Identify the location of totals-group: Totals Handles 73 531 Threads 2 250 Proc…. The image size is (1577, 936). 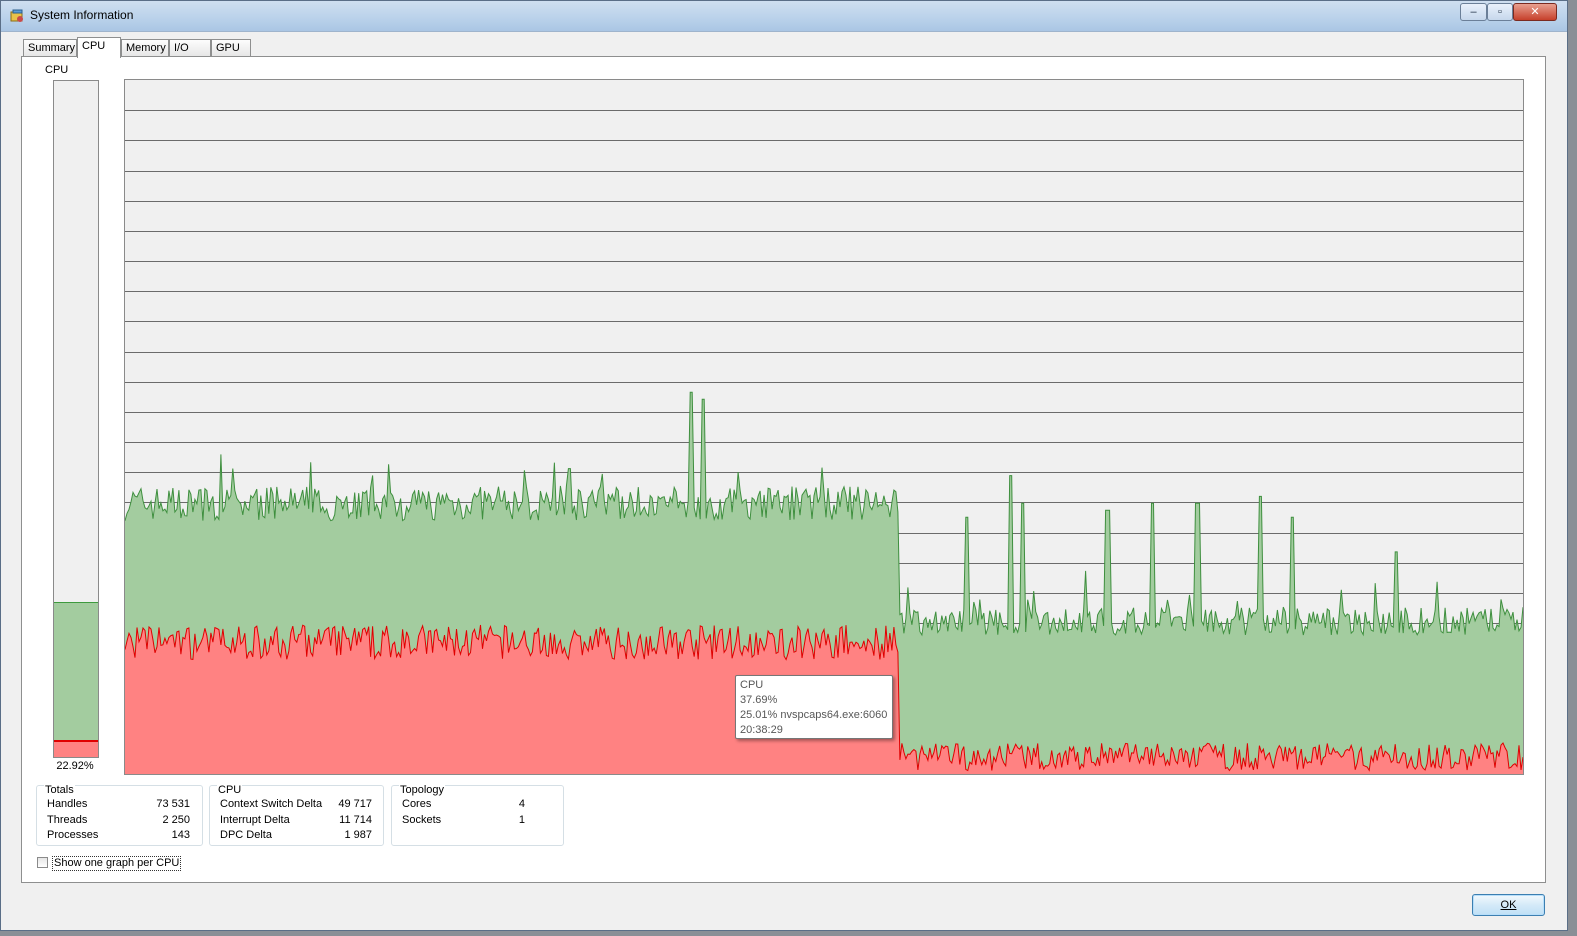
(119, 815).